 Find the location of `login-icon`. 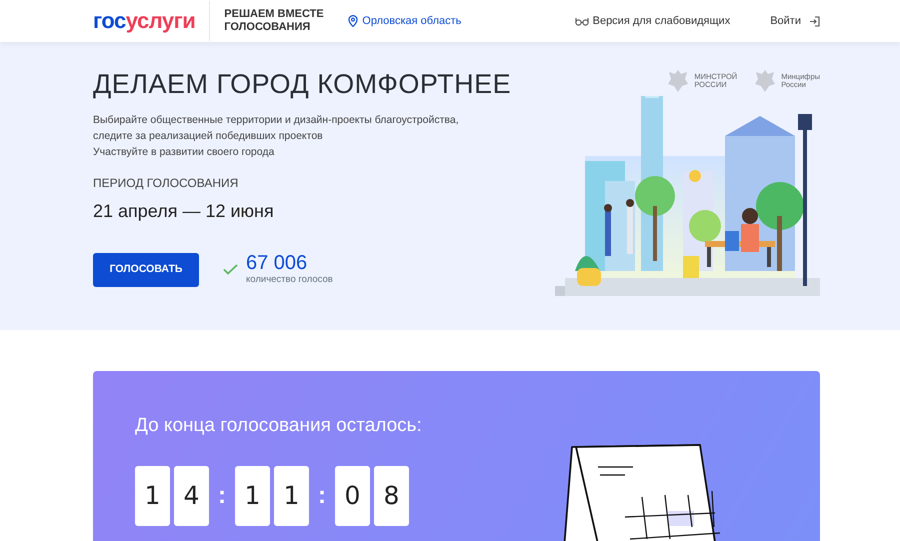

login-icon is located at coordinates (814, 21).